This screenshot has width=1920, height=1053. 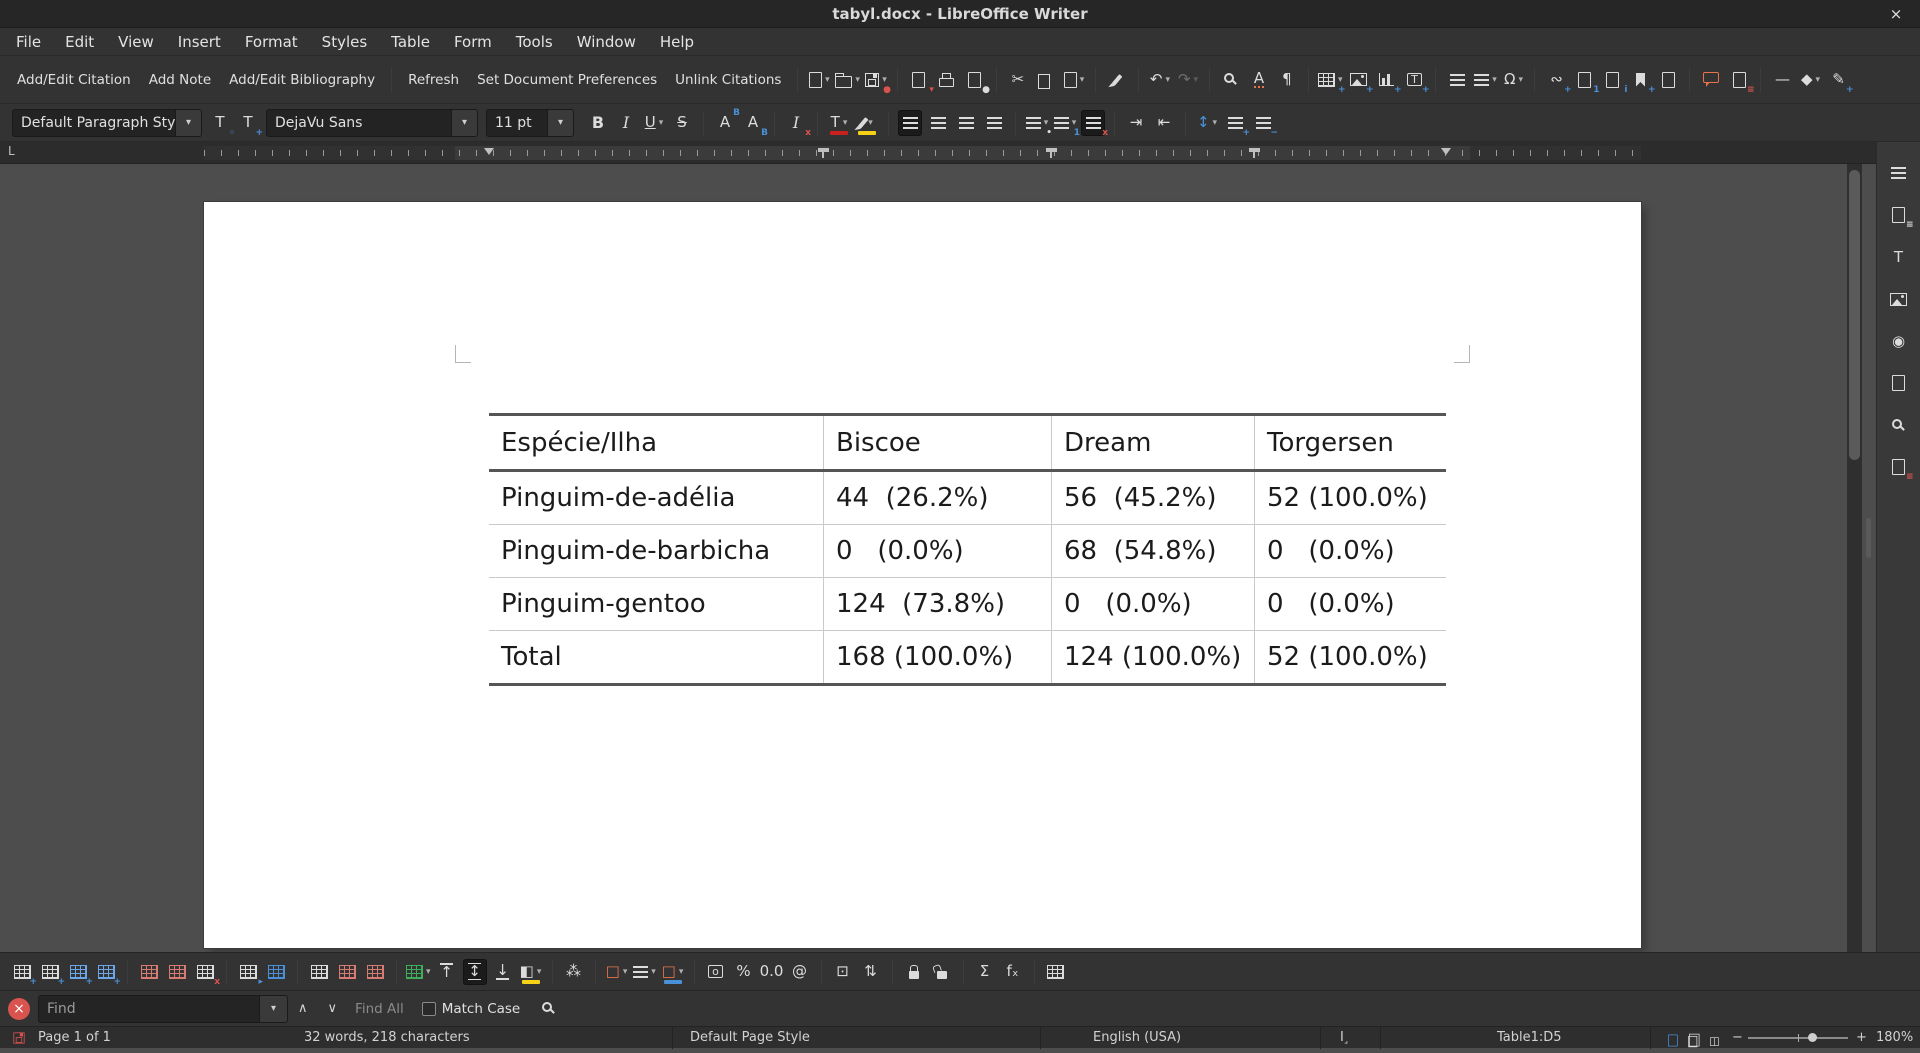 I want to click on number-format-decimal-icon: 0.0, so click(x=772, y=972).